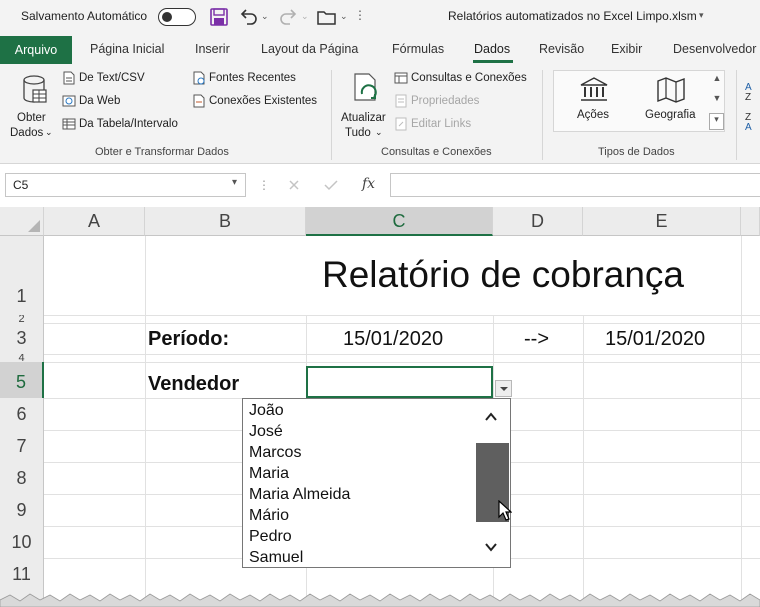 Image resolution: width=760 pixels, height=607 pixels. What do you see at coordinates (714, 49) in the screenshot?
I see `tab-desenvolvedor: Desenvolvedor` at bounding box center [714, 49].